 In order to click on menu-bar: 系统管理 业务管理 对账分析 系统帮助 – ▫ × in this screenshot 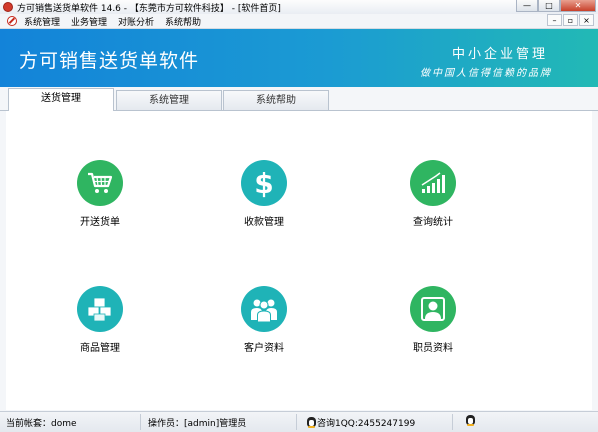, I will do `click(299, 21)`.